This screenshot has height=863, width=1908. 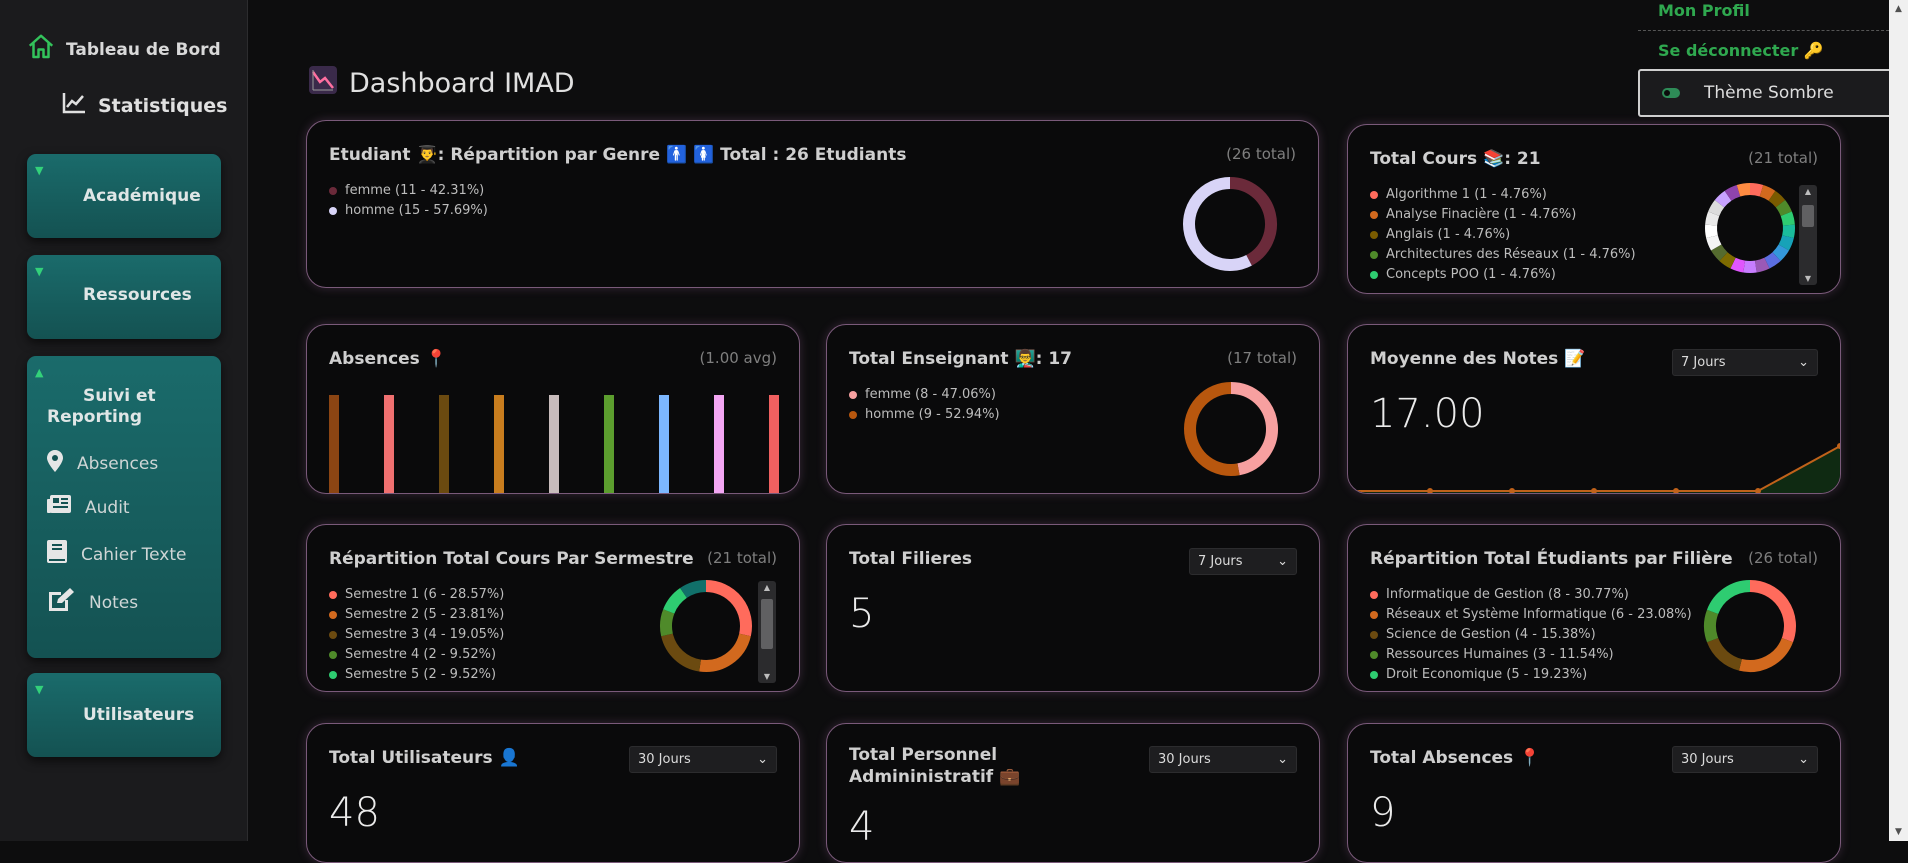 What do you see at coordinates (1262, 358) in the screenshot?
I see `card-total: (17 total)` at bounding box center [1262, 358].